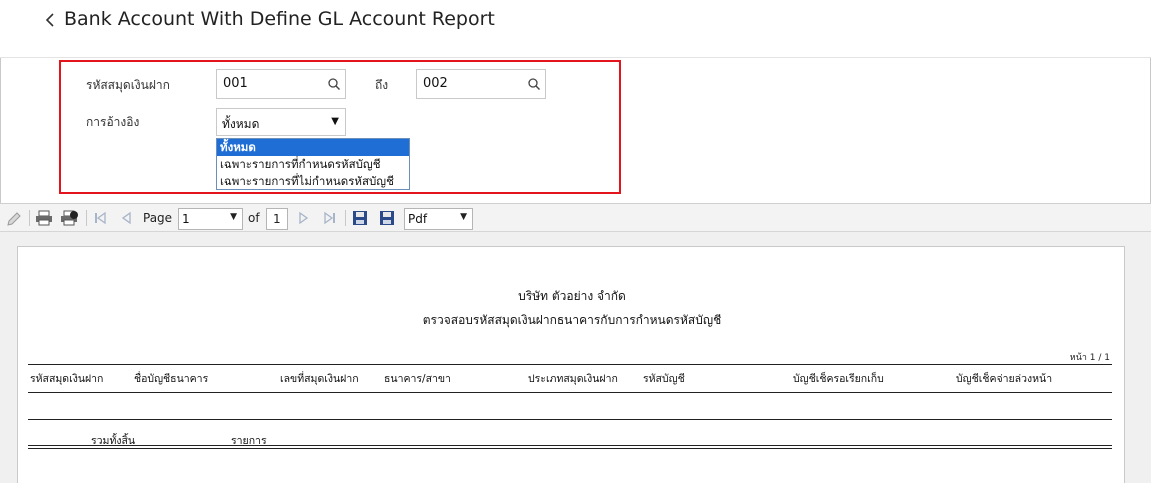 The width and height of the screenshot is (1151, 483). What do you see at coordinates (313, 181) in the screenshot?
I see `reference-option: เฉพาะรายการที่ไม่กำหนดรหัสบัญชี` at bounding box center [313, 181].